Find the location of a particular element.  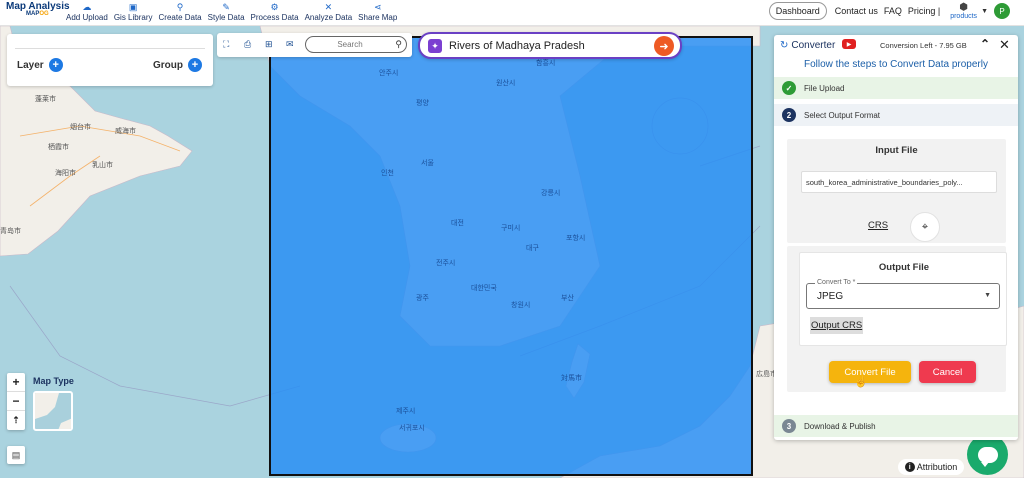

nav-label: Gis Library is located at coordinates (133, 17).